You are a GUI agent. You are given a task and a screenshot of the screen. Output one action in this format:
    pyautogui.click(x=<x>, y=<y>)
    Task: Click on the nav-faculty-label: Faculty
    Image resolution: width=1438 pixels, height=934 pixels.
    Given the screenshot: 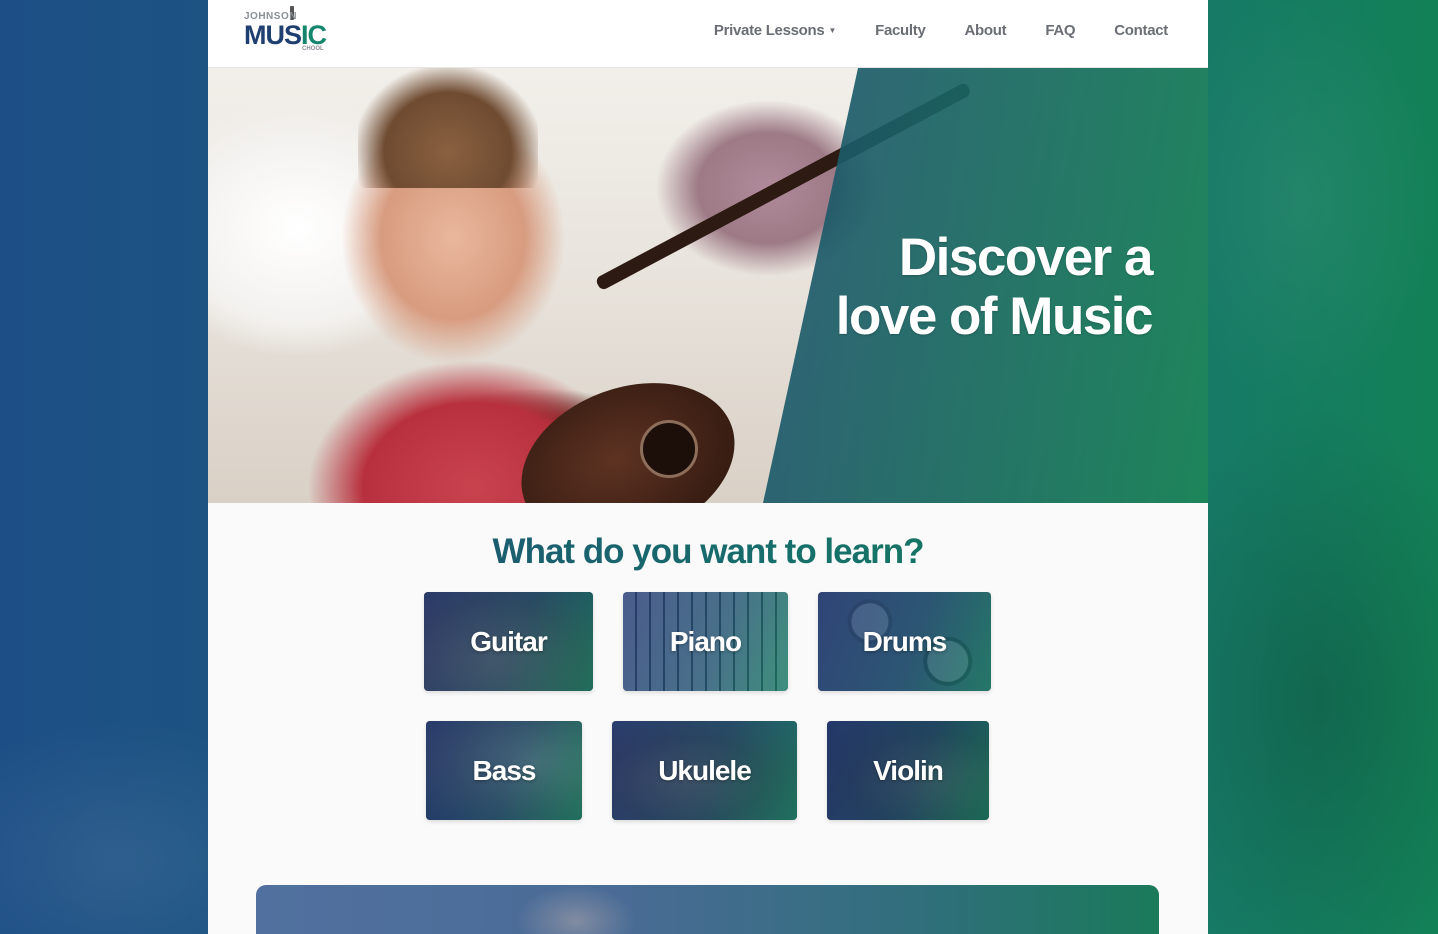 What is the action you would take?
    pyautogui.click(x=900, y=30)
    